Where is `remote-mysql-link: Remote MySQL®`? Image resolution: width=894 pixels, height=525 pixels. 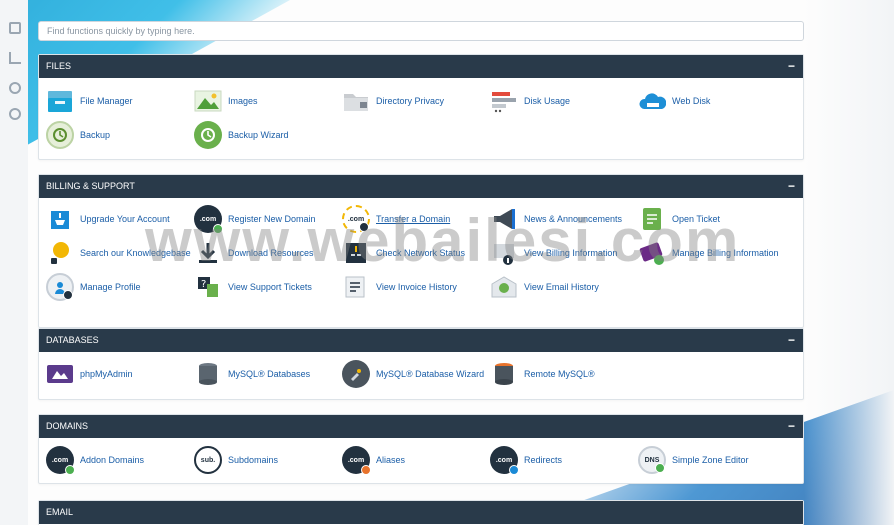 remote-mysql-link: Remote MySQL® is located at coordinates (564, 374).